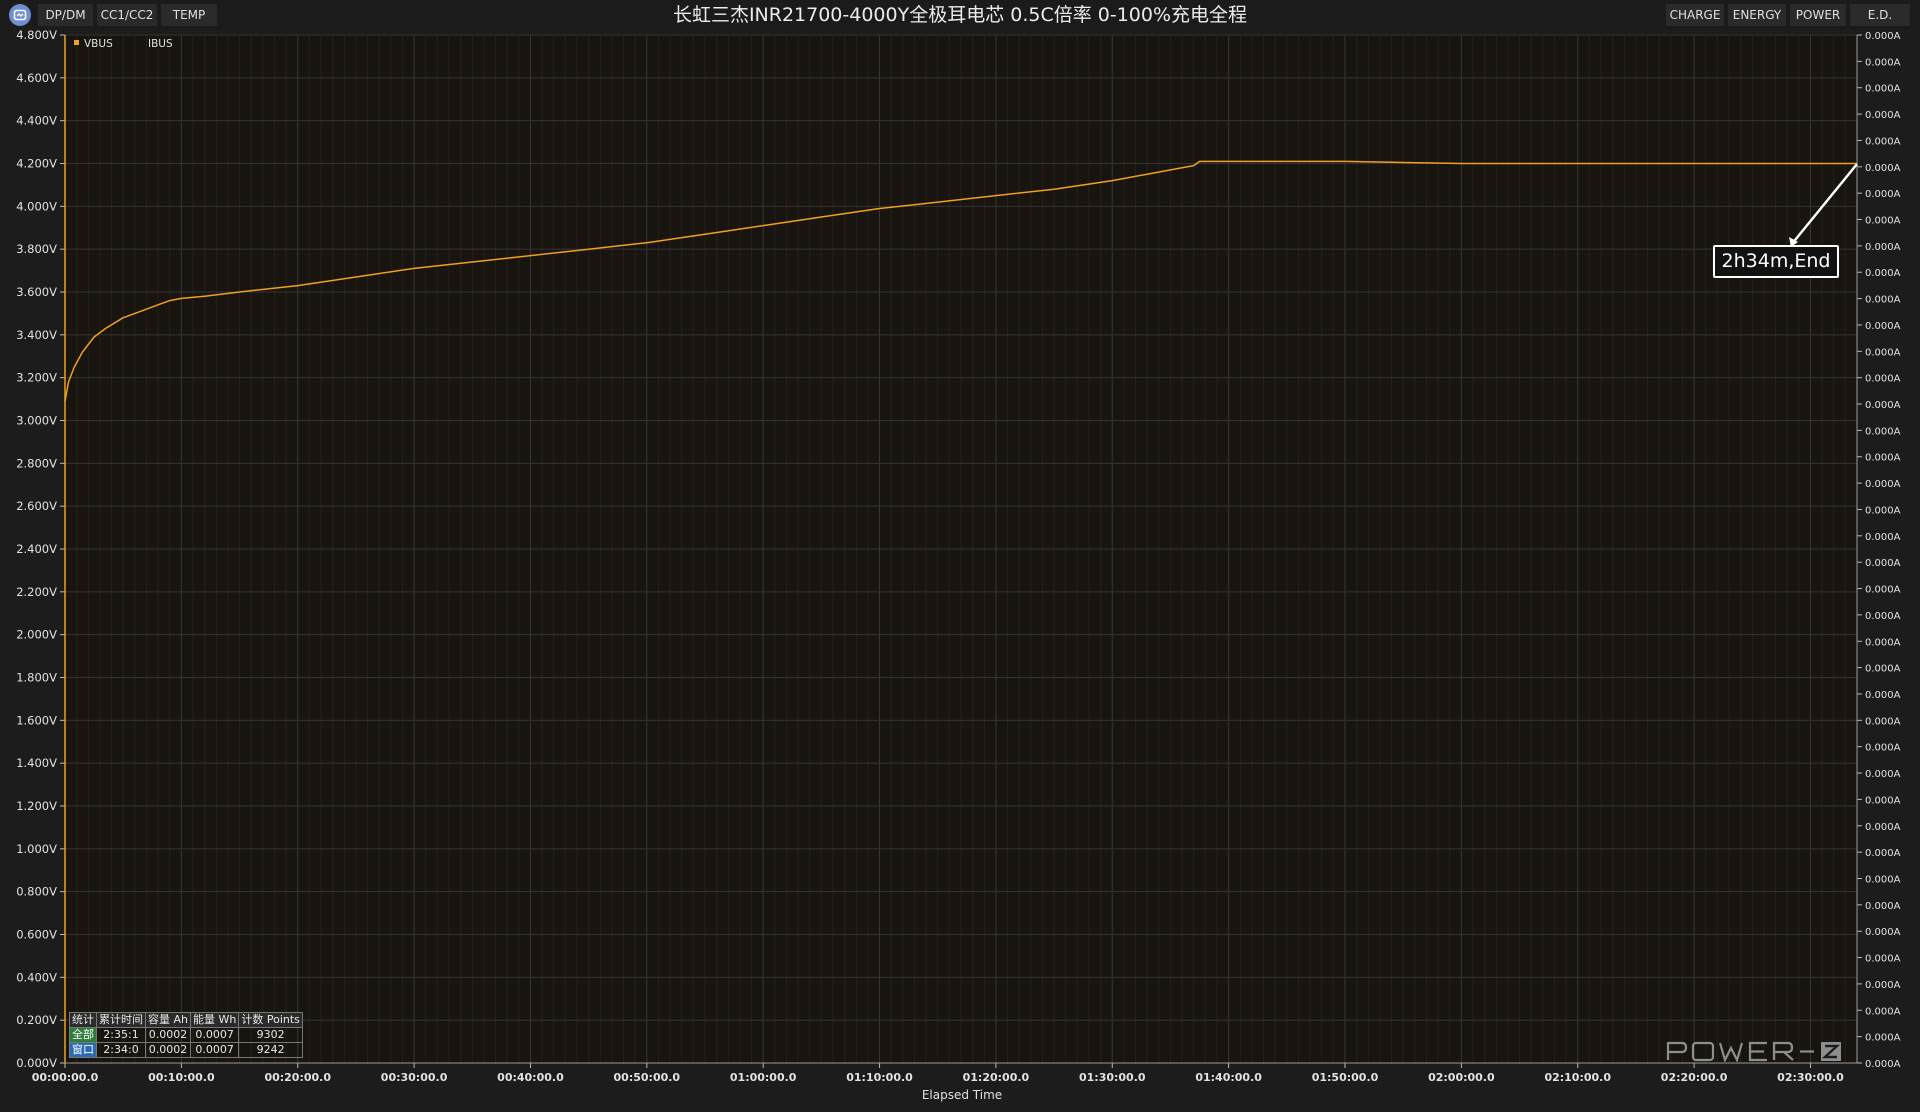 The image size is (1920, 1112). What do you see at coordinates (1818, 15) in the screenshot?
I see `tab-power: POWER` at bounding box center [1818, 15].